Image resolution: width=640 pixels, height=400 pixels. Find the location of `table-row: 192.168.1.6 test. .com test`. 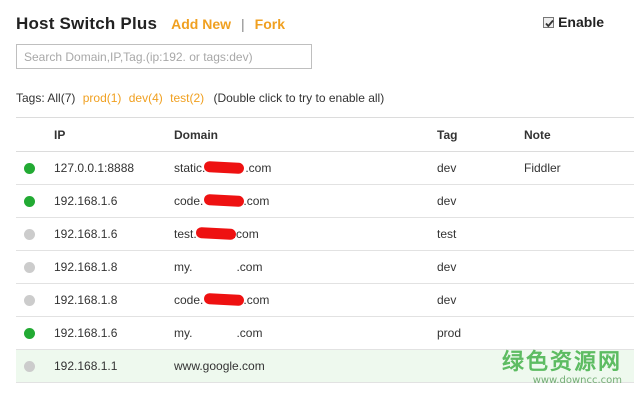

table-row: 192.168.1.6 test. .com test is located at coordinates (325, 234).